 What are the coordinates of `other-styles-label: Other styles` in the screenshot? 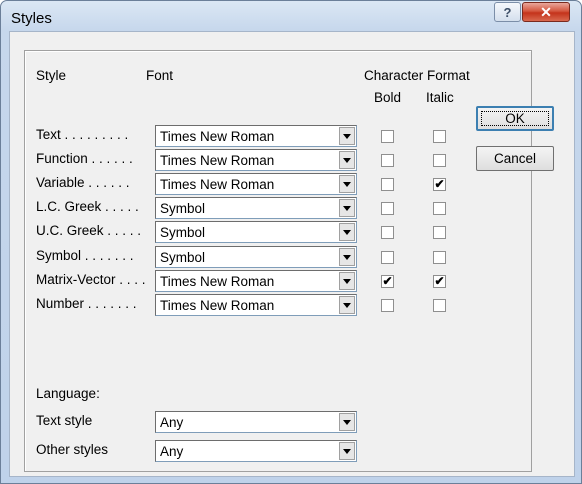 It's located at (72, 449).